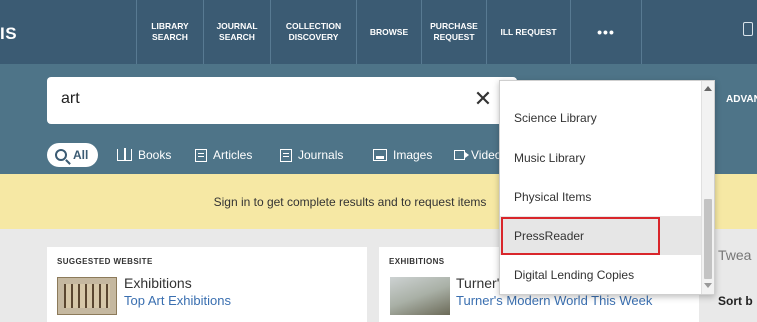 The image size is (757, 322). What do you see at coordinates (601, 274) in the screenshot?
I see `scope-option: Digital Lending Copies` at bounding box center [601, 274].